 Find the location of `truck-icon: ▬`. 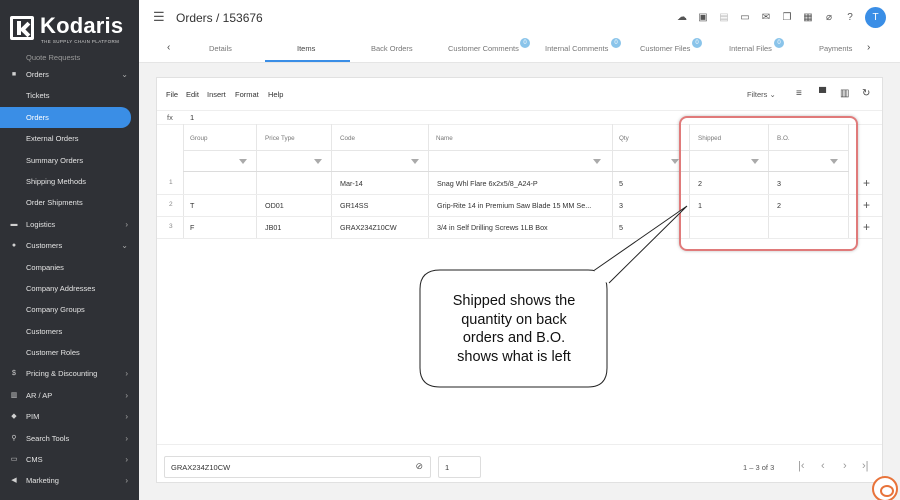

truck-icon: ▬ is located at coordinates (14, 224).